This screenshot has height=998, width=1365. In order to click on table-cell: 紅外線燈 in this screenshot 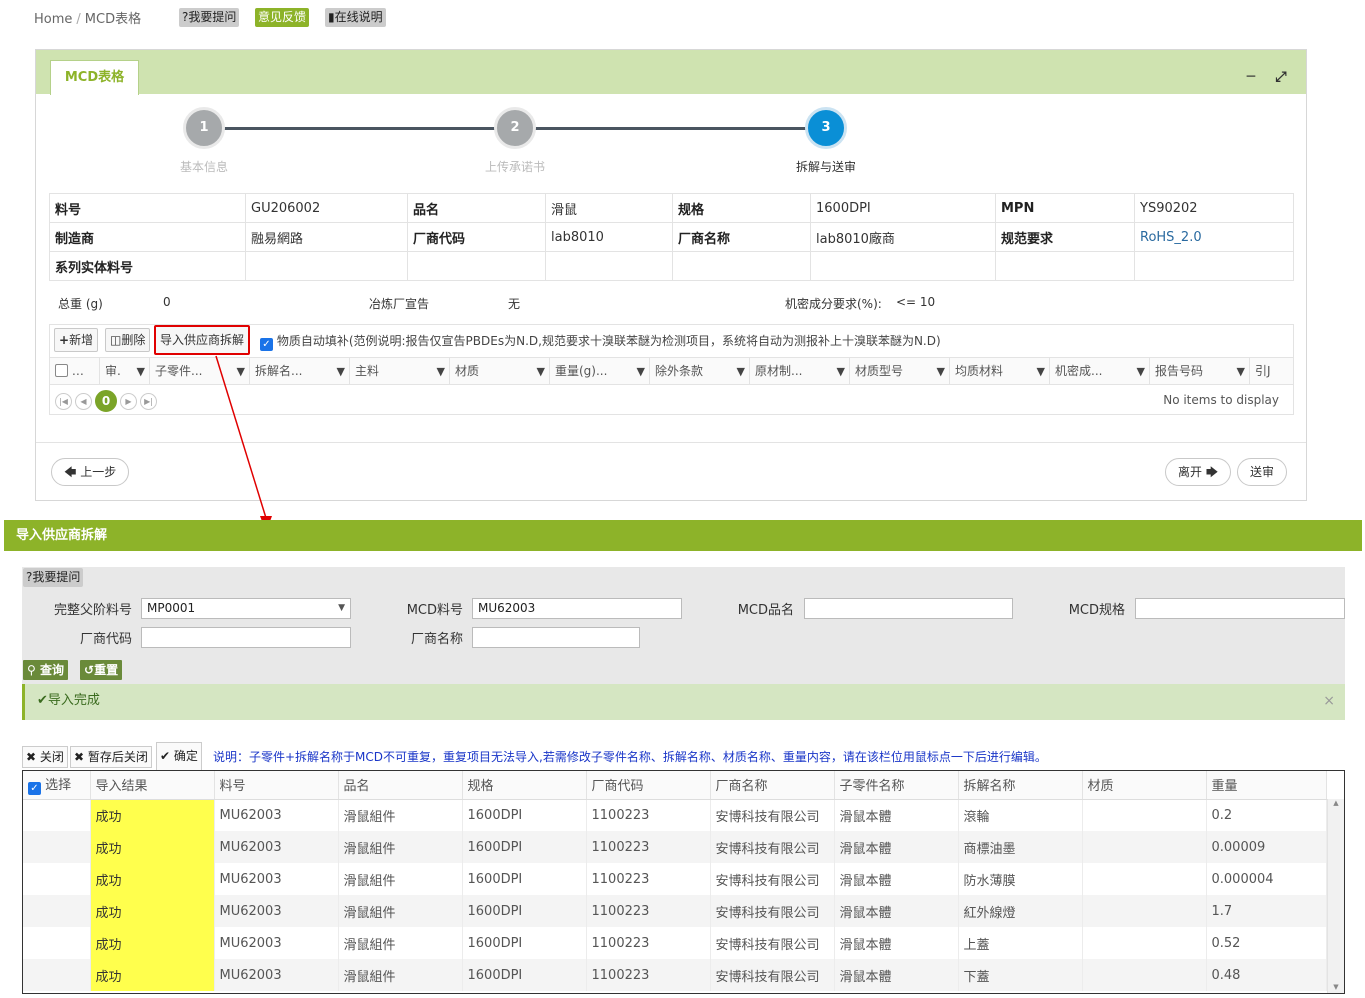, I will do `click(1020, 911)`.